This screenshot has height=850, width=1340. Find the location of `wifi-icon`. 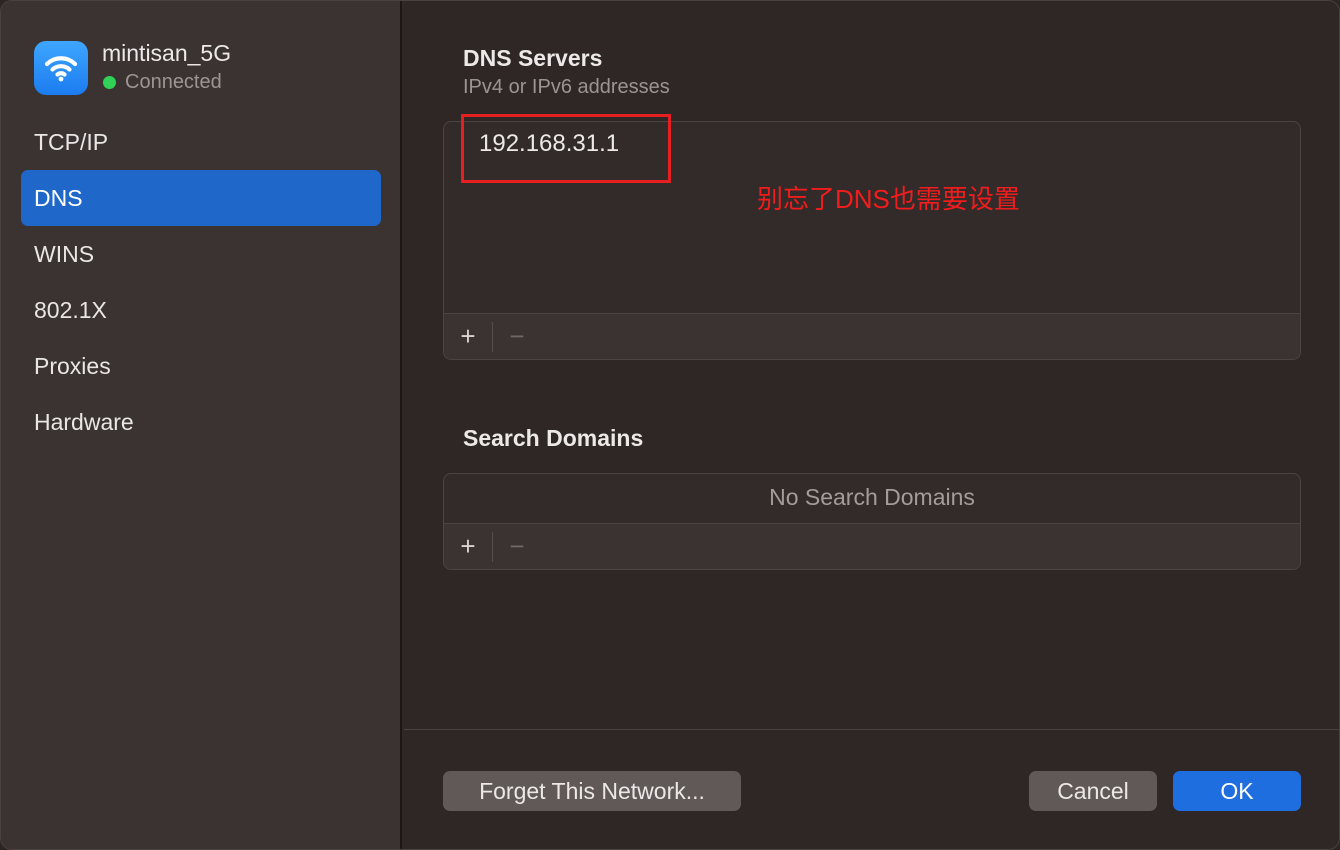

wifi-icon is located at coordinates (61, 68).